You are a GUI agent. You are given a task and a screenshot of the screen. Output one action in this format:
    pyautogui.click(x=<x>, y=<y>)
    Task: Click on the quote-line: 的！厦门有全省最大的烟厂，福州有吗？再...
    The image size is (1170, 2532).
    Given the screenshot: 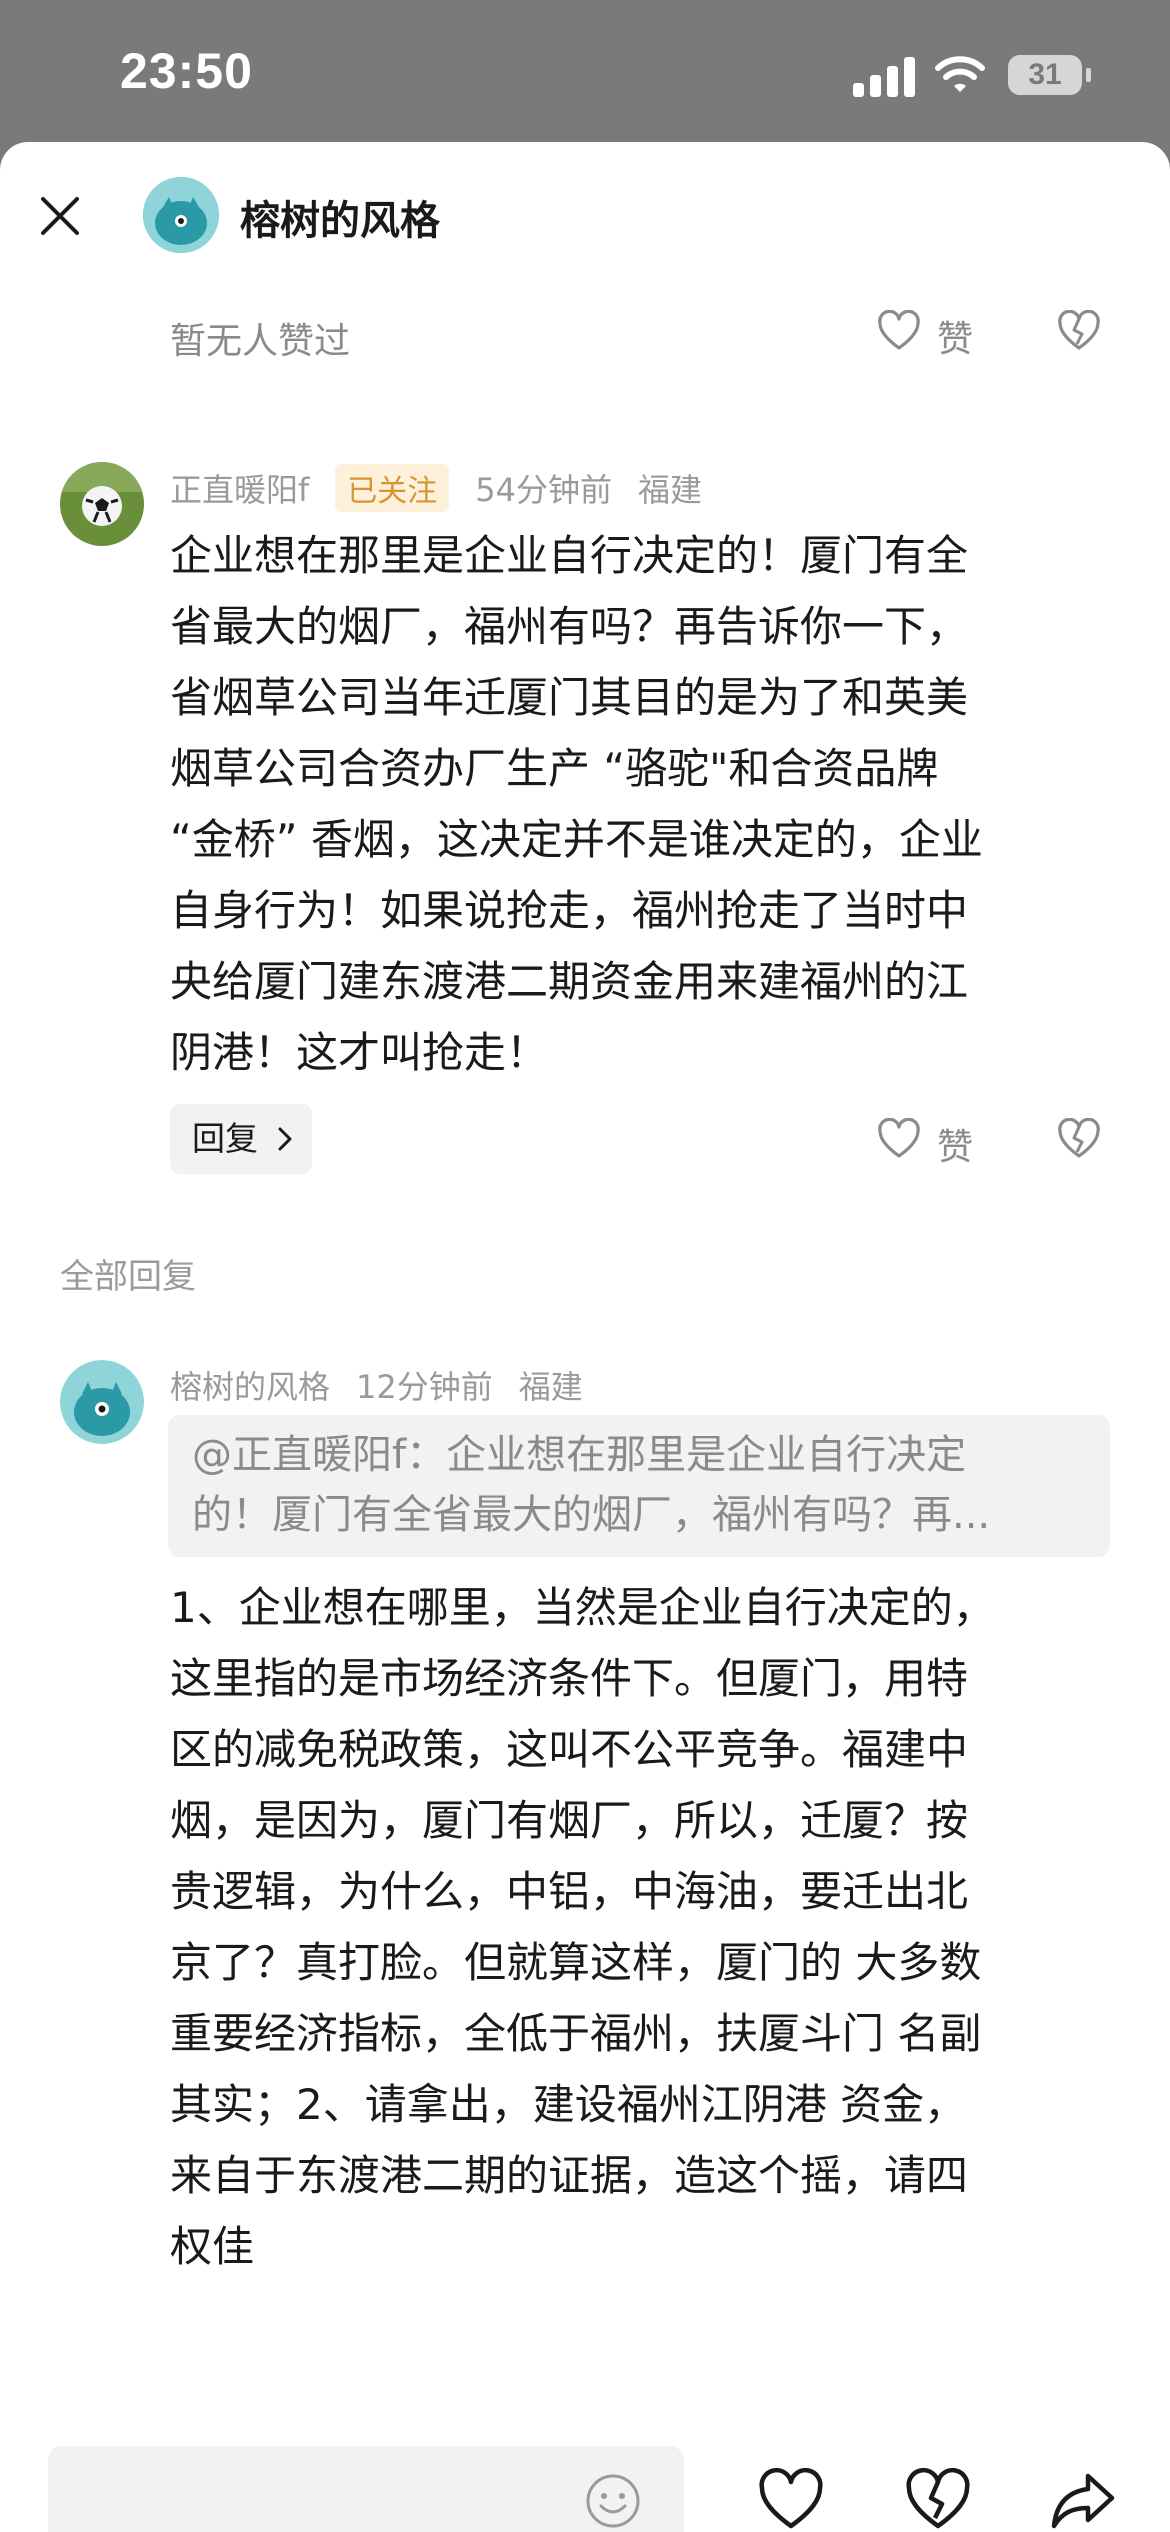 What is the action you would take?
    pyautogui.click(x=591, y=1515)
    